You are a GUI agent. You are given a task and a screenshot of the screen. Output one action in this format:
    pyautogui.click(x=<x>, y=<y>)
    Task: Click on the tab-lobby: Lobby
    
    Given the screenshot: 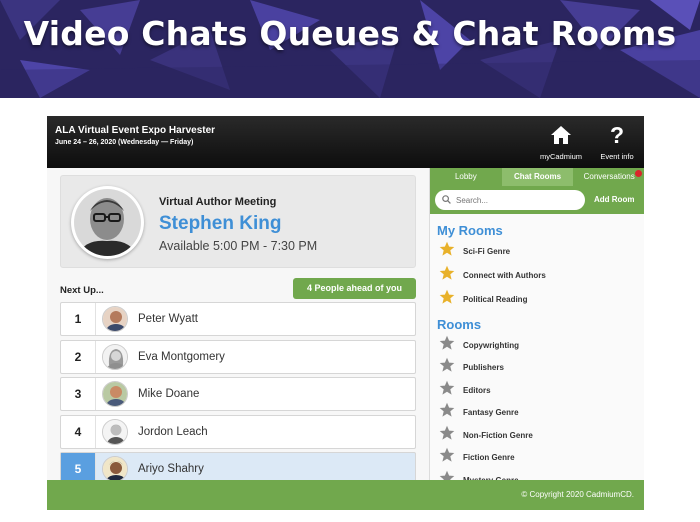 What is the action you would take?
    pyautogui.click(x=466, y=177)
    